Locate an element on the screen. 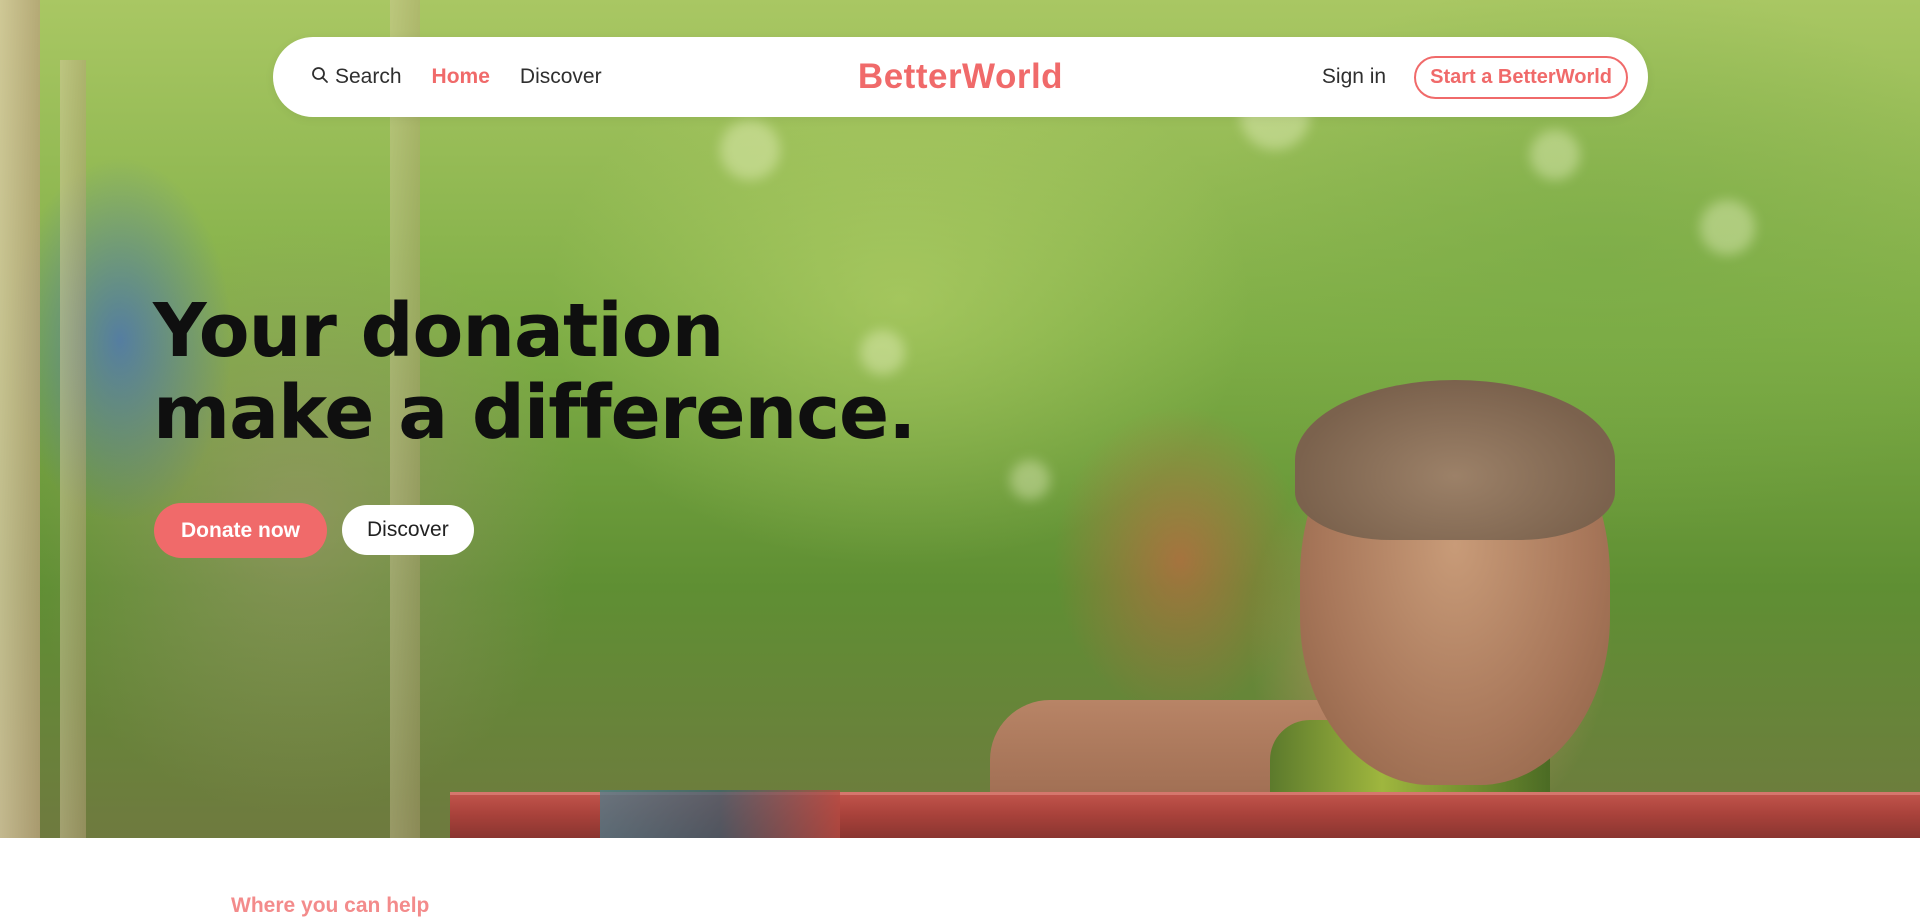 The image size is (1920, 922). nav-discover-link: Discover is located at coordinates (561, 77).